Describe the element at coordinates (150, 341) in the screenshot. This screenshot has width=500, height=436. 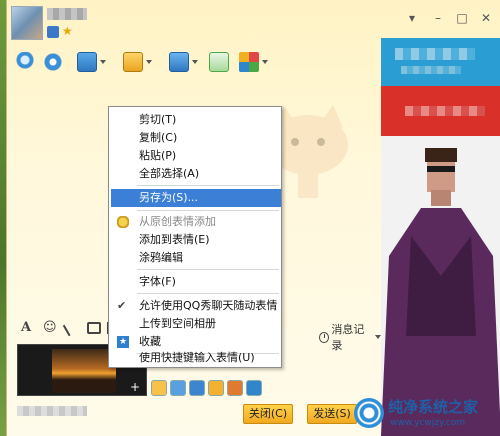
I see `menu-item-label: 收藏` at that location.